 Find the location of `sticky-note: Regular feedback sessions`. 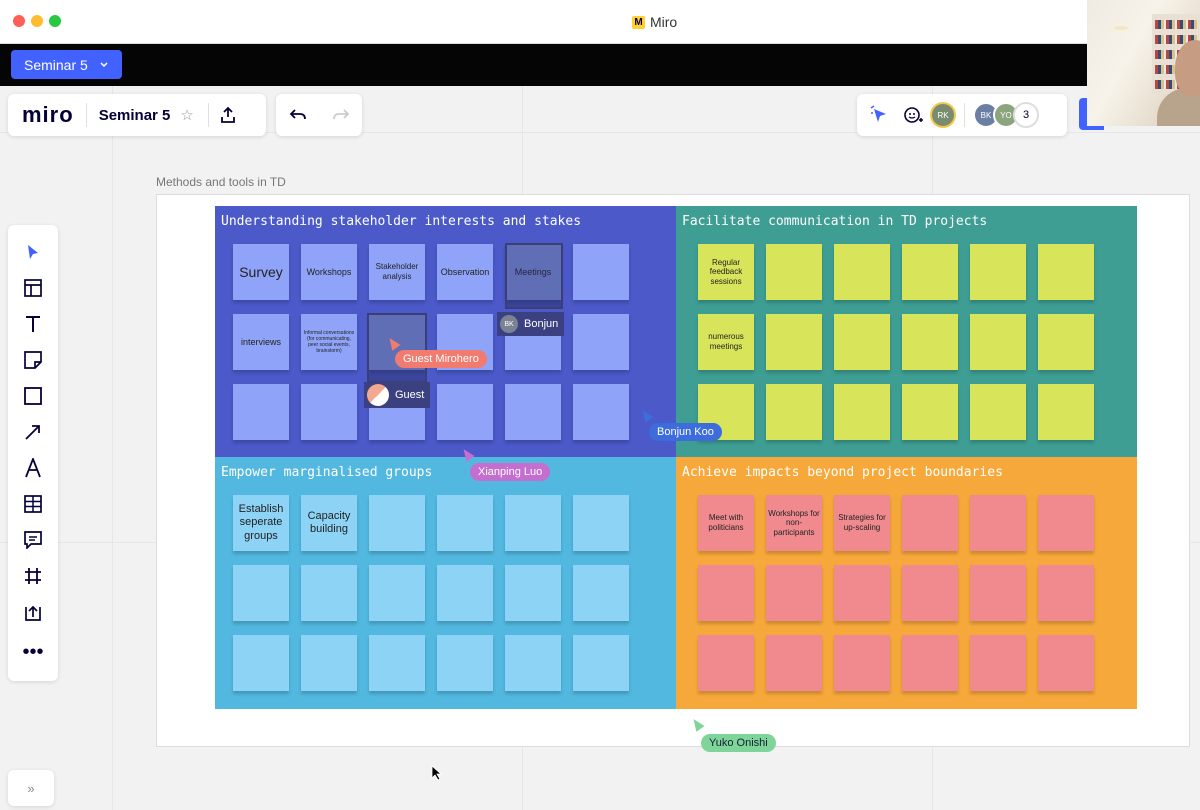

sticky-note: Regular feedback sessions is located at coordinates (726, 272).